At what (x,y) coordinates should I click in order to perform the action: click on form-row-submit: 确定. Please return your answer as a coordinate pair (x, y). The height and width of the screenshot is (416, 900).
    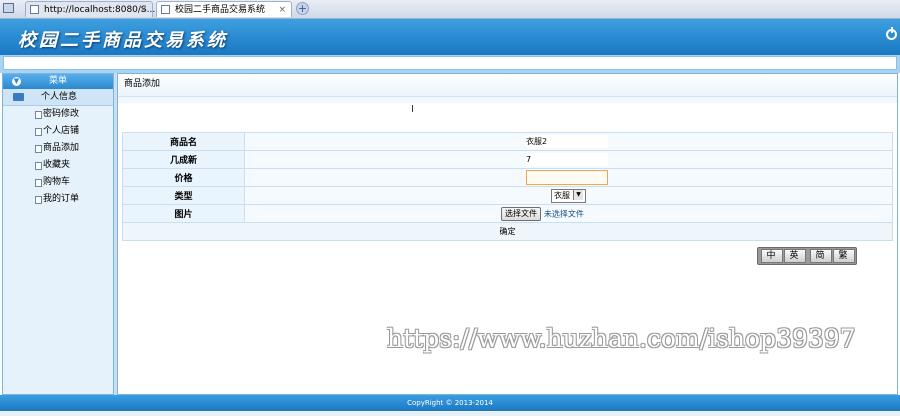
    Looking at the image, I should click on (507, 231).